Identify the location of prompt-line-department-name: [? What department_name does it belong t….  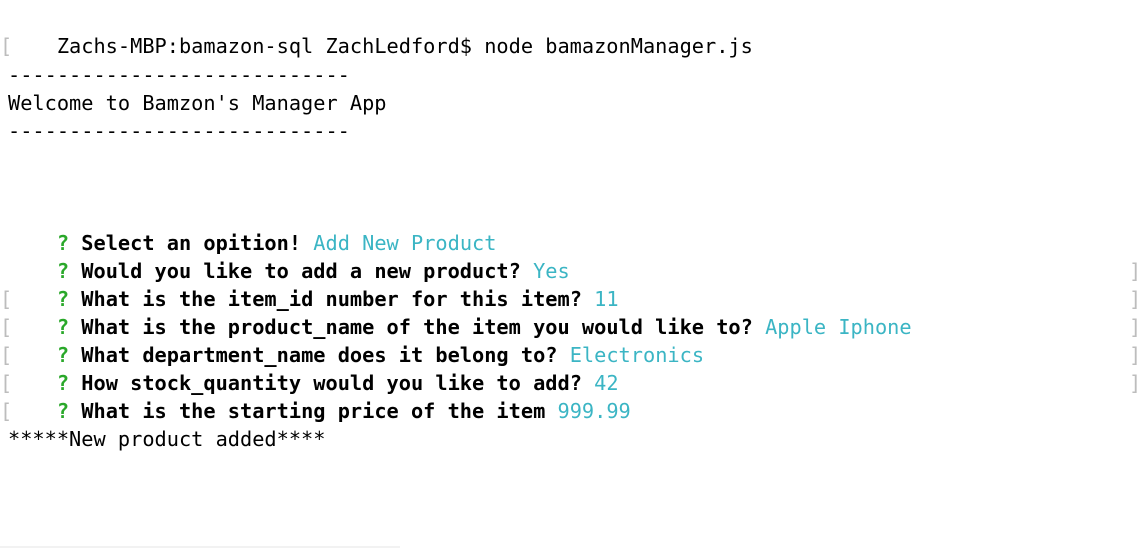
(570, 340).